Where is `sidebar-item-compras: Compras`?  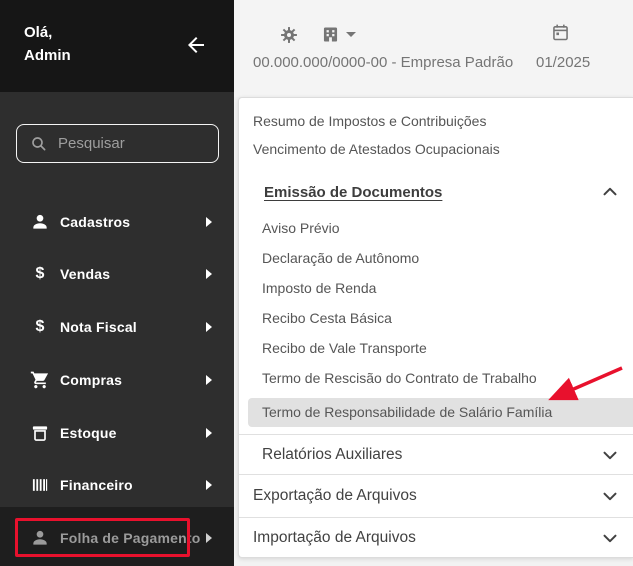 sidebar-item-compras: Compras is located at coordinates (117, 380).